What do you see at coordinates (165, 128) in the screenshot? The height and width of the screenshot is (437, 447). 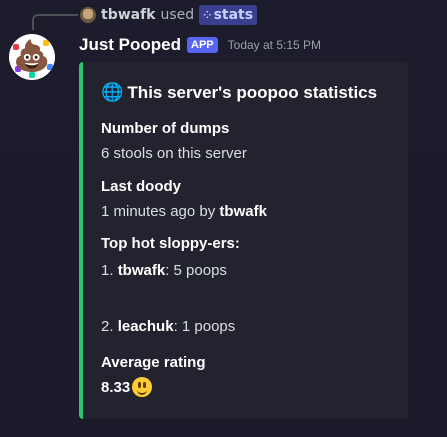 I see `field-name-dumps: Number of dumps` at bounding box center [165, 128].